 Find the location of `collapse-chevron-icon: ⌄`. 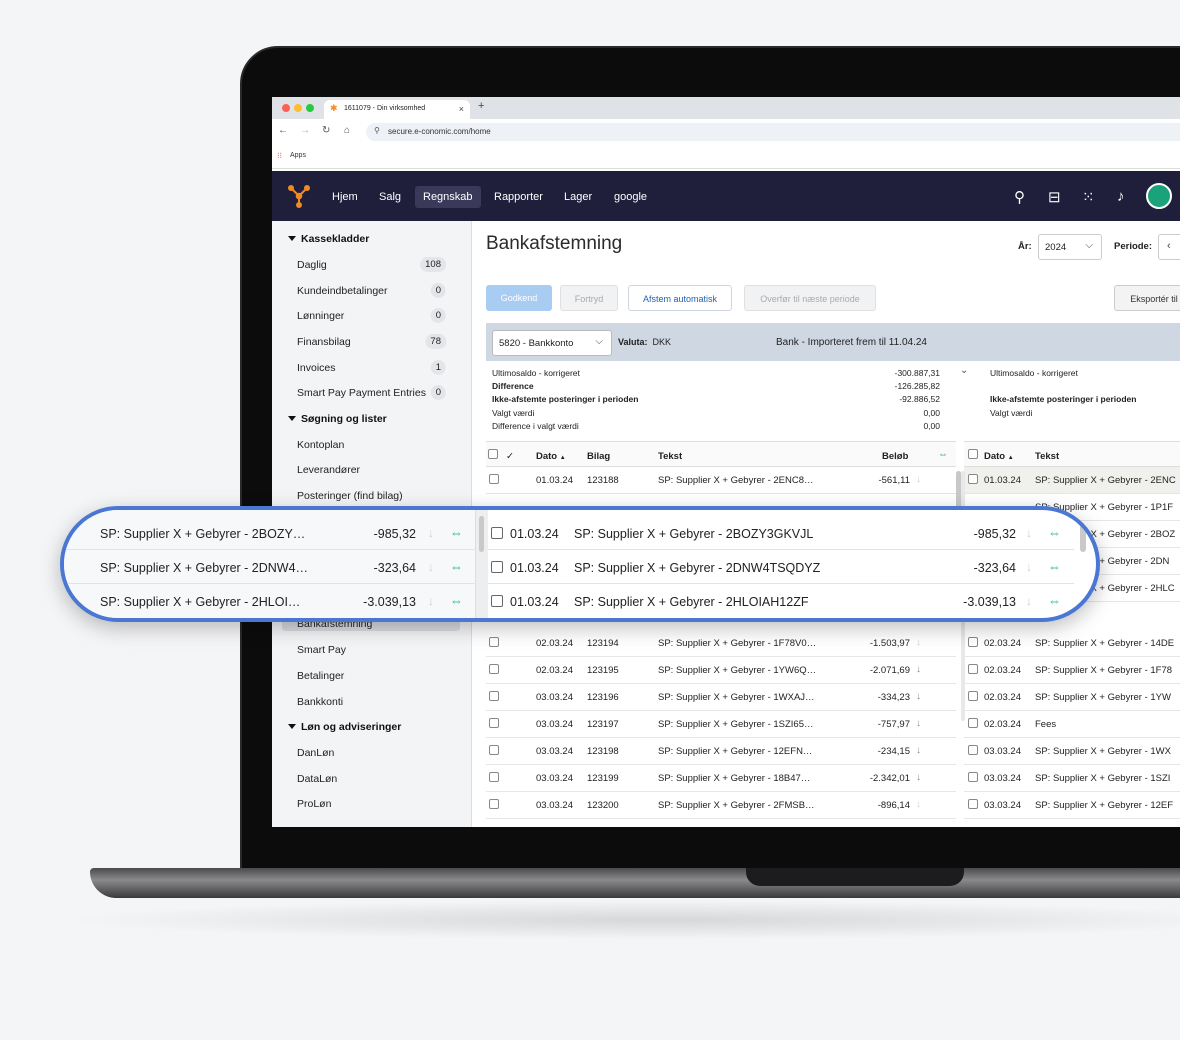

collapse-chevron-icon: ⌄ is located at coordinates (964, 370).